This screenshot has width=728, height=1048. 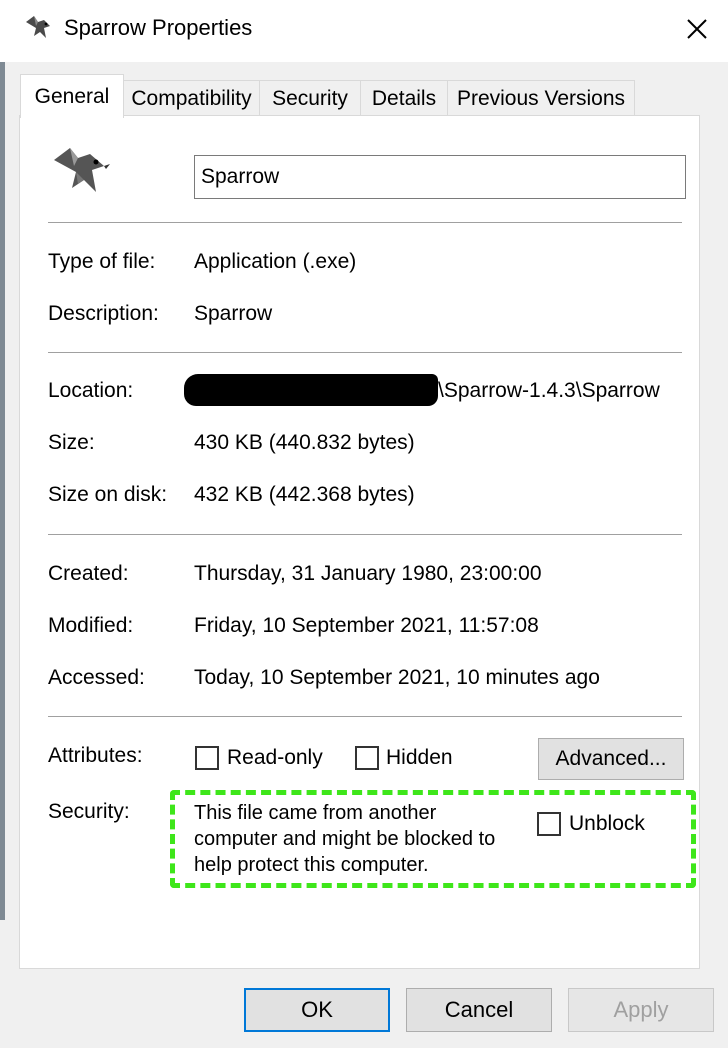 I want to click on unblock-checkbox, so click(x=549, y=824).